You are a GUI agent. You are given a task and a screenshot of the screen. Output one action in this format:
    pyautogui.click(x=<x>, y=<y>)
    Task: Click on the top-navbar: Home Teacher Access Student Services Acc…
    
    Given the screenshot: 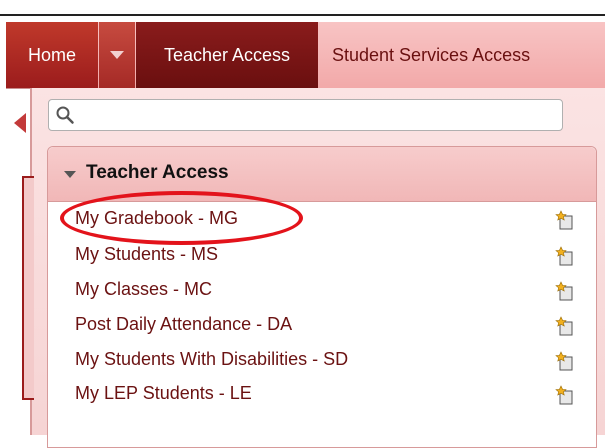 What is the action you would take?
    pyautogui.click(x=305, y=55)
    